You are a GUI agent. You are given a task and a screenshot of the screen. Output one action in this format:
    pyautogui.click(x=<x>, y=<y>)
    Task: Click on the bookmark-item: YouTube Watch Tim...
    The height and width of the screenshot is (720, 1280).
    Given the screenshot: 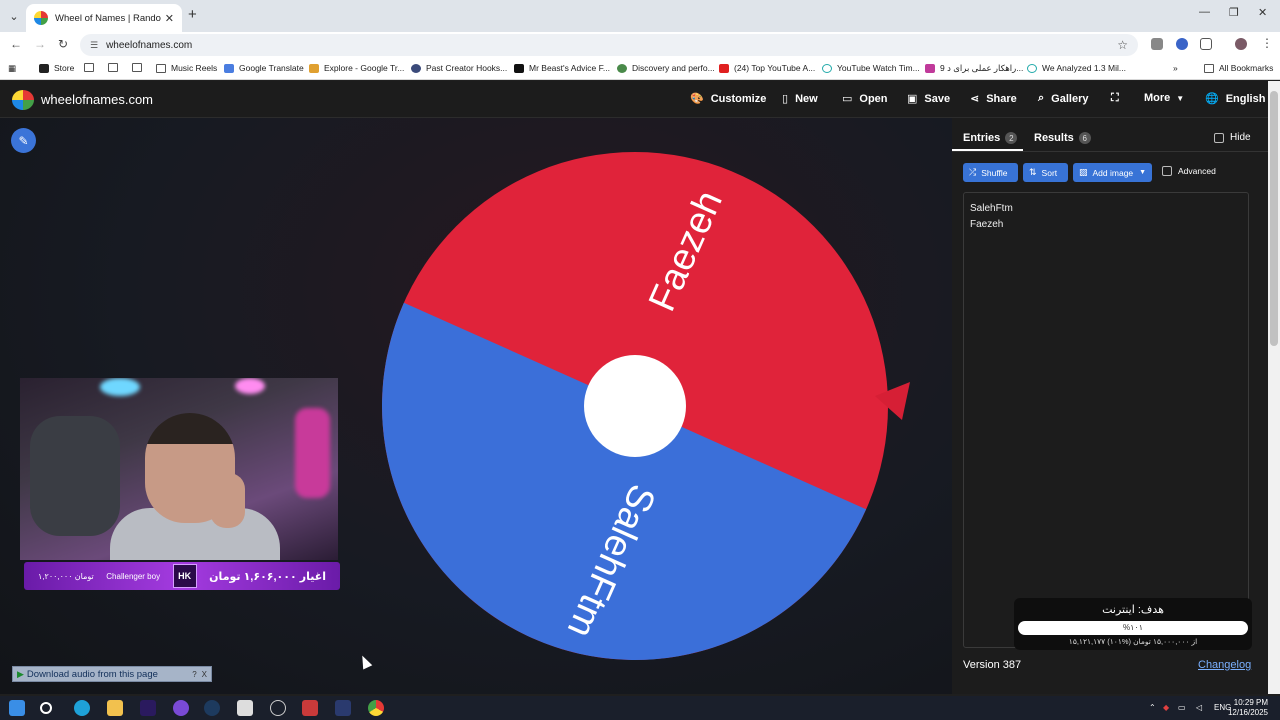 What is the action you would take?
    pyautogui.click(x=871, y=68)
    